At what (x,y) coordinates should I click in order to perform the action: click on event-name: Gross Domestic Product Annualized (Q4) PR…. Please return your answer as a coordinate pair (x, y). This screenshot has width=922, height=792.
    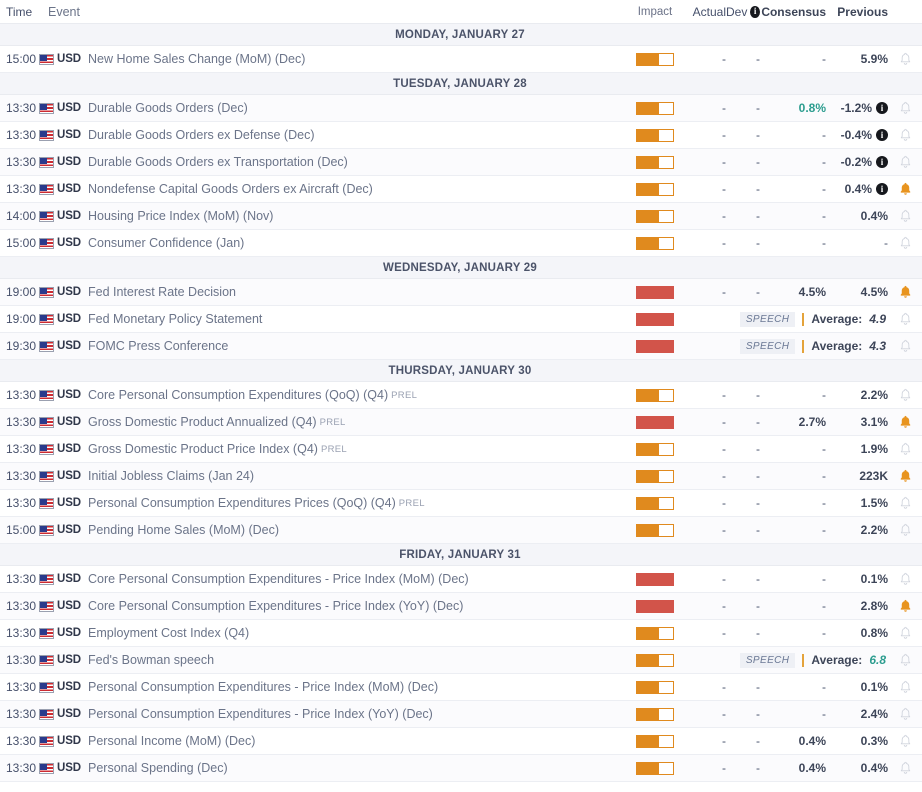
    Looking at the image, I should click on (354, 422).